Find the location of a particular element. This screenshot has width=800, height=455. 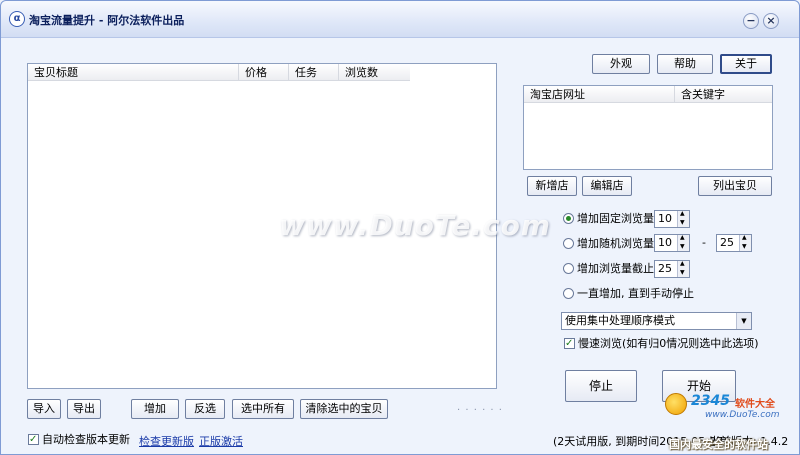

fixed-views-value: 10 is located at coordinates (665, 218).